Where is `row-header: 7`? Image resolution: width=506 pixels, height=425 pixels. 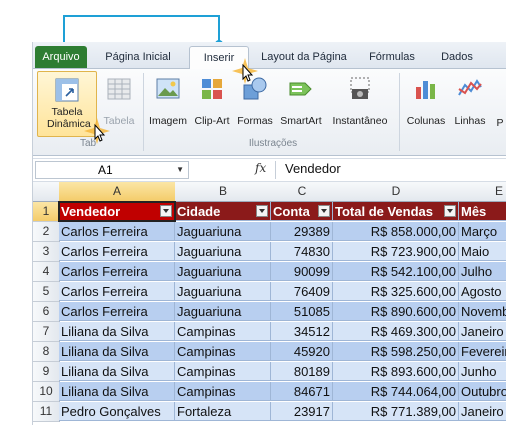
row-header: 7 is located at coordinates (46, 332).